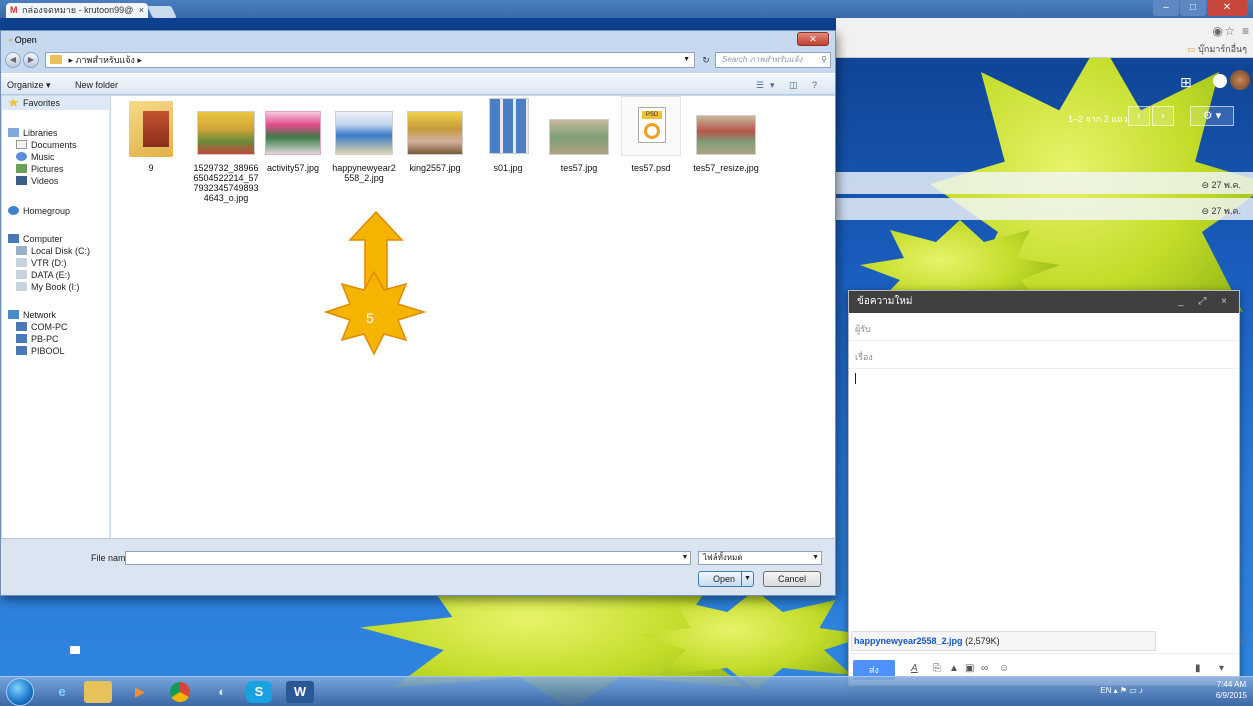 This screenshot has height=706, width=1253. I want to click on search-input: Search ภาพสำหรับแจ้ง ⚲, so click(773, 60).